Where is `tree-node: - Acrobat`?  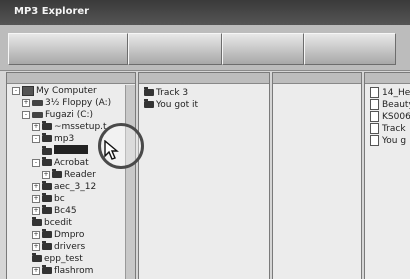 tree-node: - Acrobat is located at coordinates (60, 163).